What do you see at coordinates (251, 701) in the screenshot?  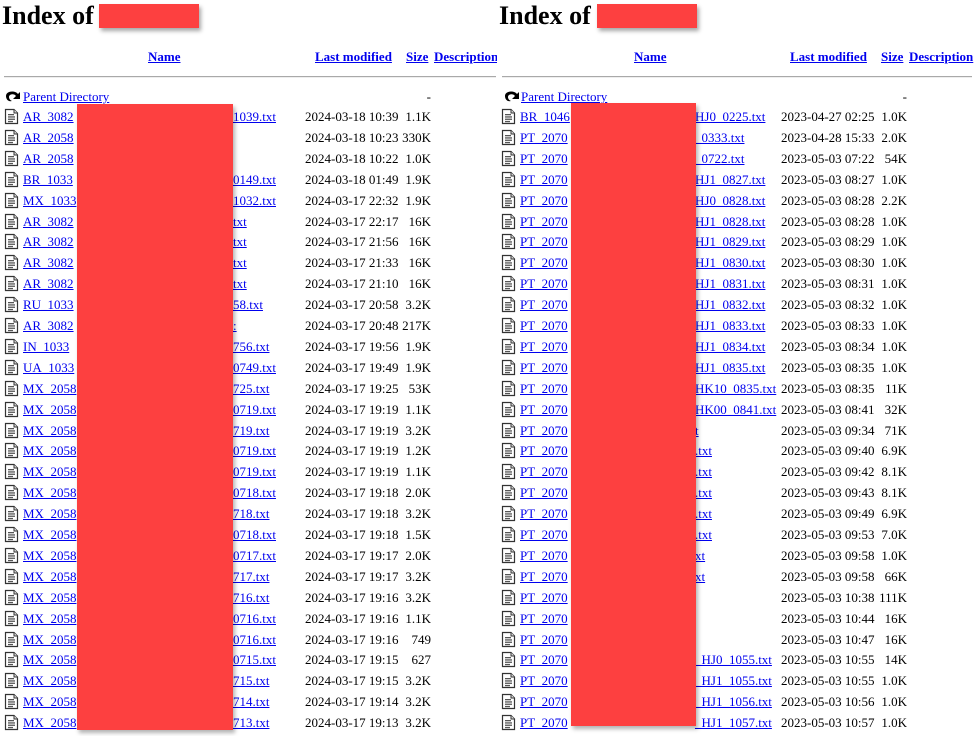 I see `file-name-link-suffix: 714.txt` at bounding box center [251, 701].